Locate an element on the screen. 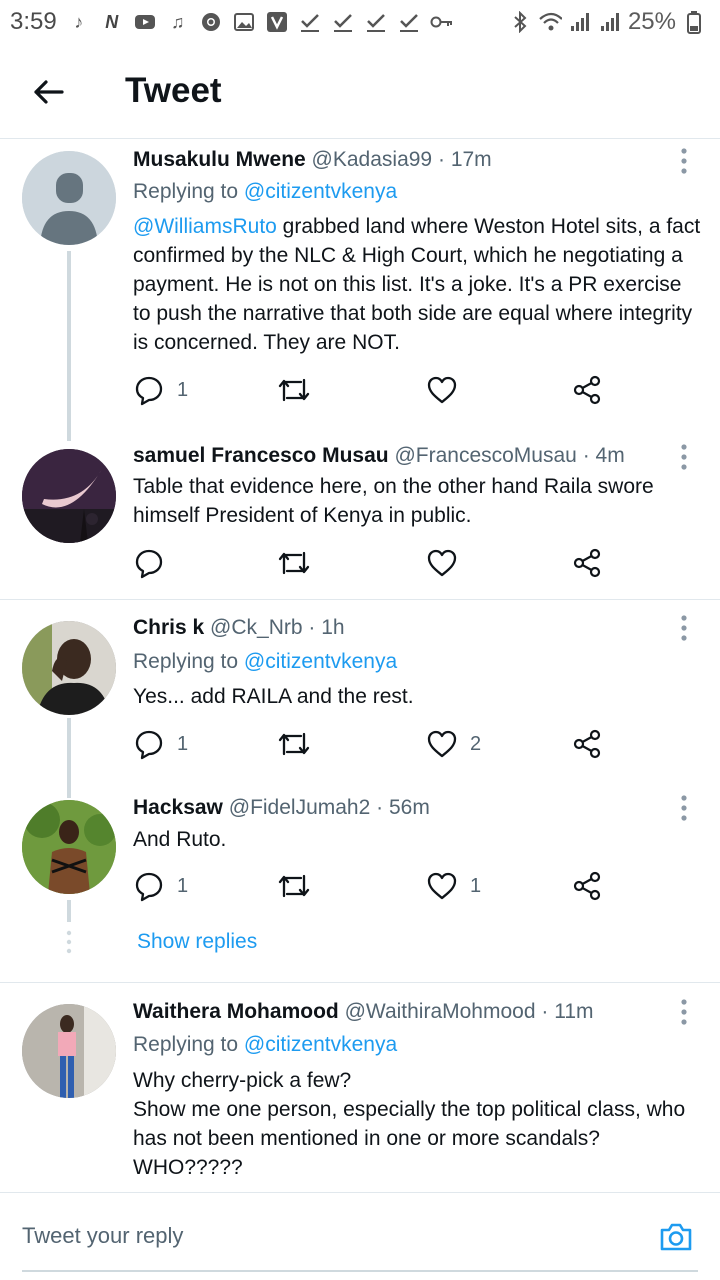 This screenshot has width=720, height=1280. youtube-icon is located at coordinates (145, 22).